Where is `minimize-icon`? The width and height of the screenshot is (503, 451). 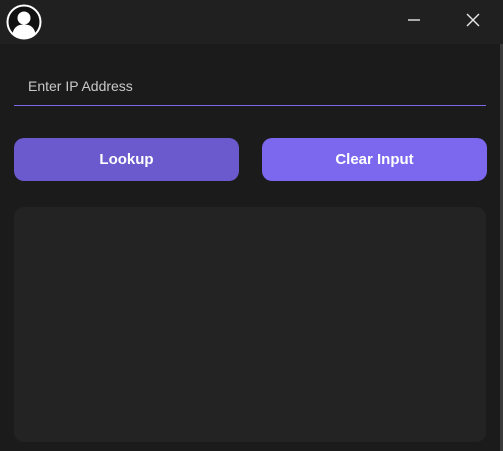 minimize-icon is located at coordinates (414, 20).